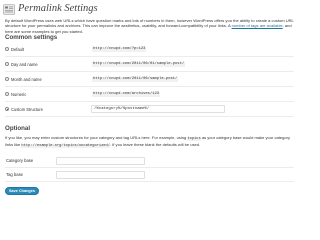 The image size is (320, 240). Describe the element at coordinates (31, 37) in the screenshot. I see `common-settings-heading: Common settings` at that location.